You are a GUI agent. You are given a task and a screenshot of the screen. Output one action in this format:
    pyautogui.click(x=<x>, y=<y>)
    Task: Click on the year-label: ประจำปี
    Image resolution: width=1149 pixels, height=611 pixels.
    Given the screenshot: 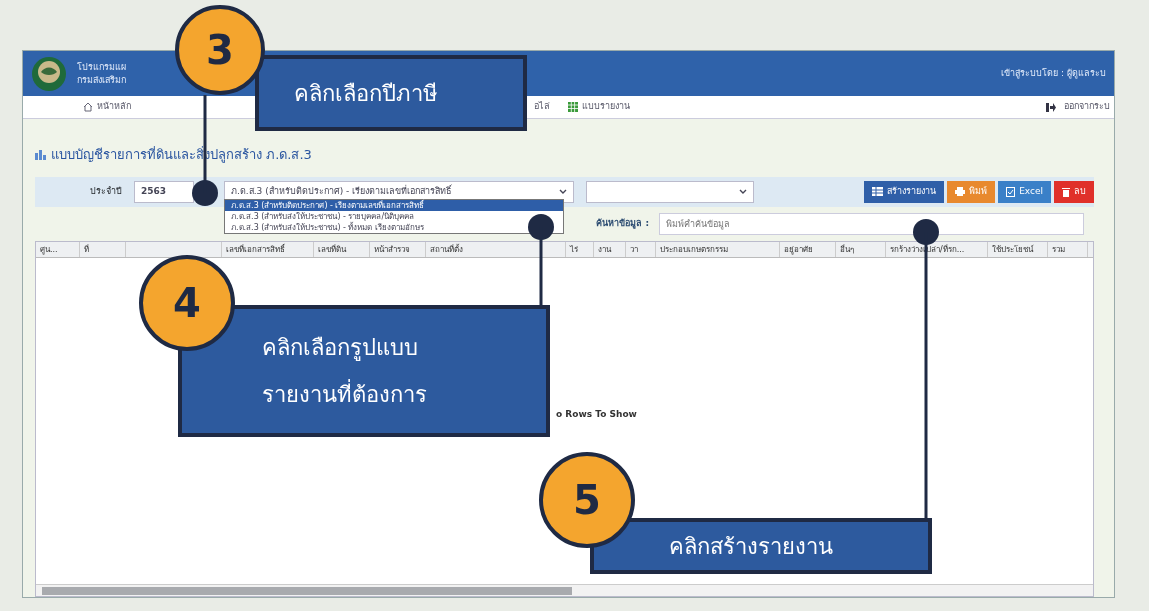 What is the action you would take?
    pyautogui.click(x=106, y=191)
    